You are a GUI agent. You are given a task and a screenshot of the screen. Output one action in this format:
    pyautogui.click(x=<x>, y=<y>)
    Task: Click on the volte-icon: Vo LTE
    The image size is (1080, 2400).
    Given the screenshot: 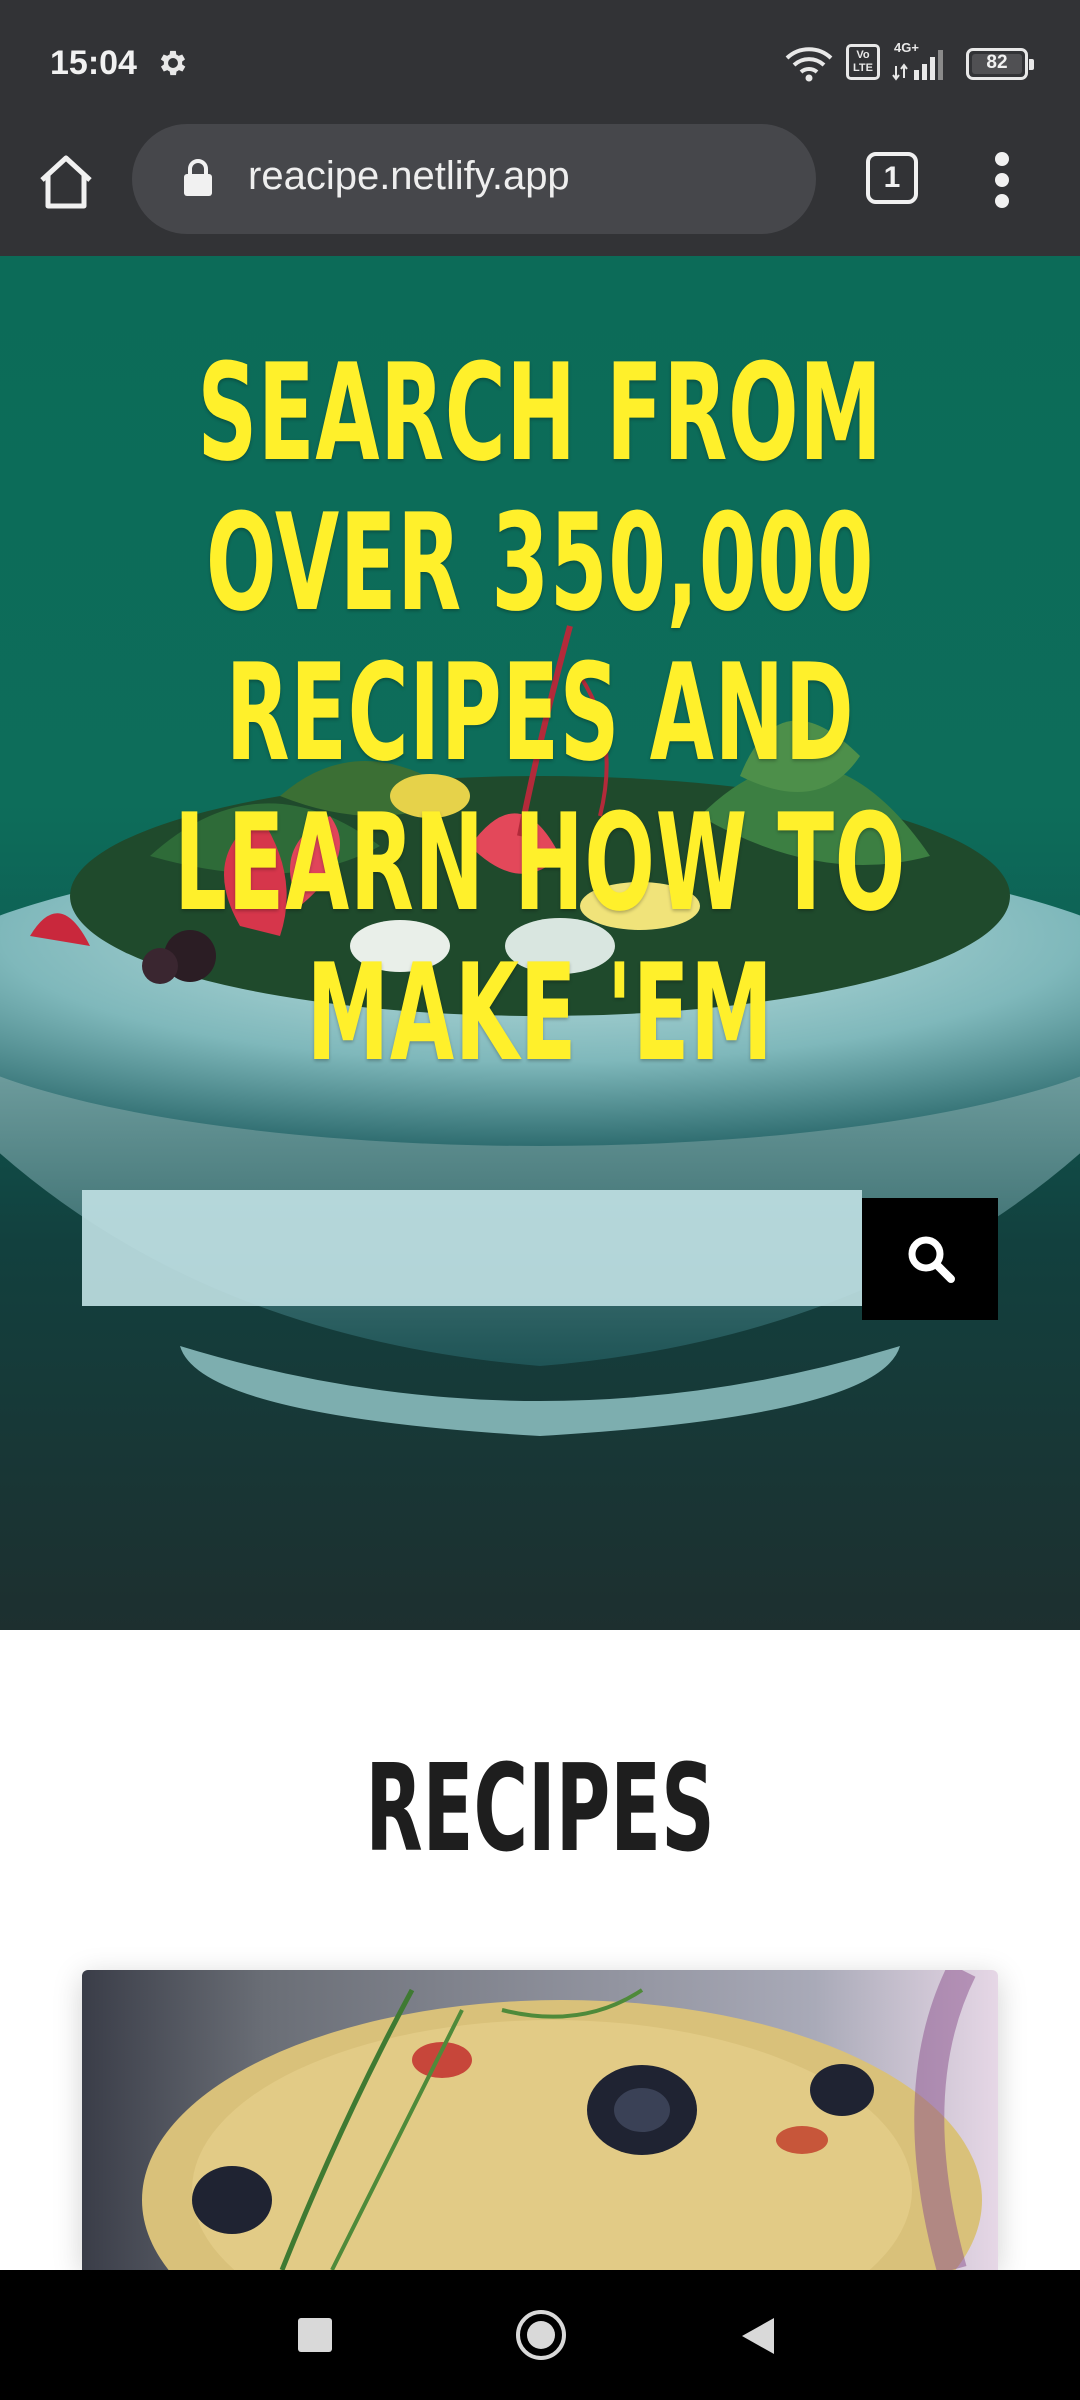 What is the action you would take?
    pyautogui.click(x=863, y=62)
    